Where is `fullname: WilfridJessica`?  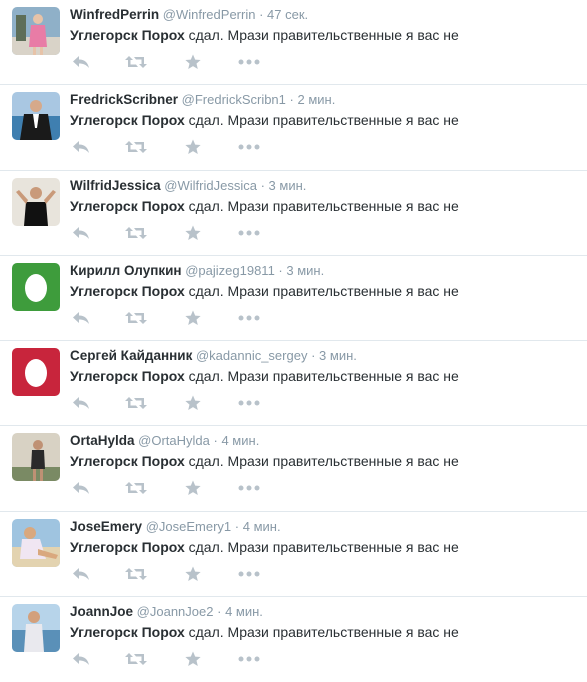 fullname: WilfridJessica is located at coordinates (115, 185).